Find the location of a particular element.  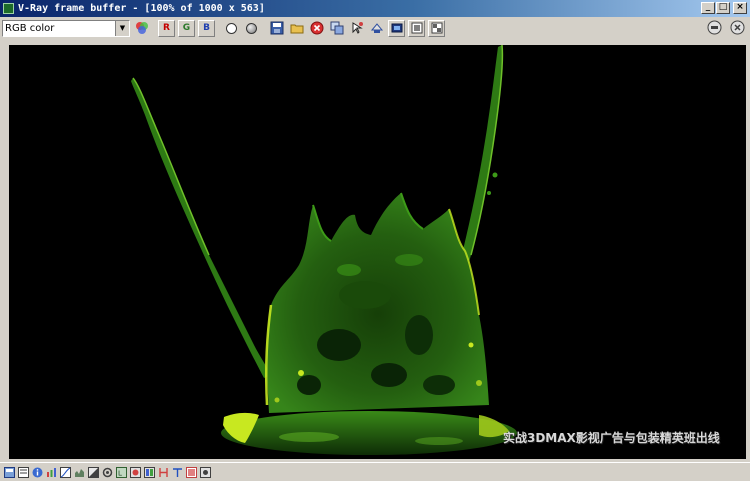

channel-select-value: RGB color is located at coordinates (30, 28).